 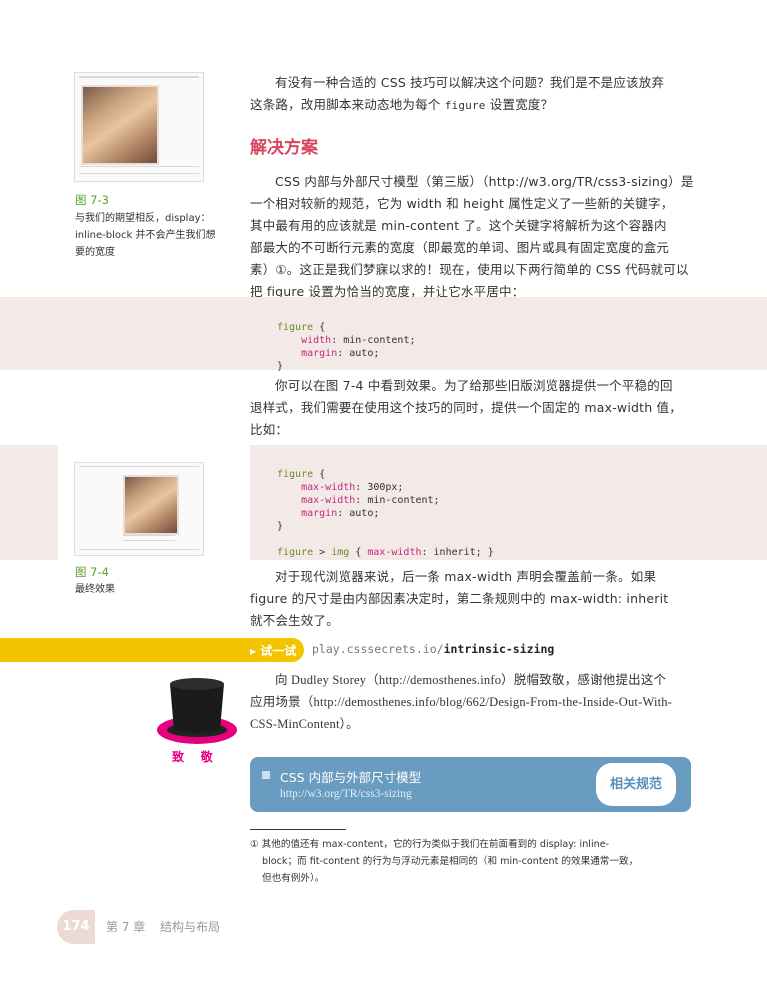 I want to click on footnote-rule, so click(x=298, y=829).